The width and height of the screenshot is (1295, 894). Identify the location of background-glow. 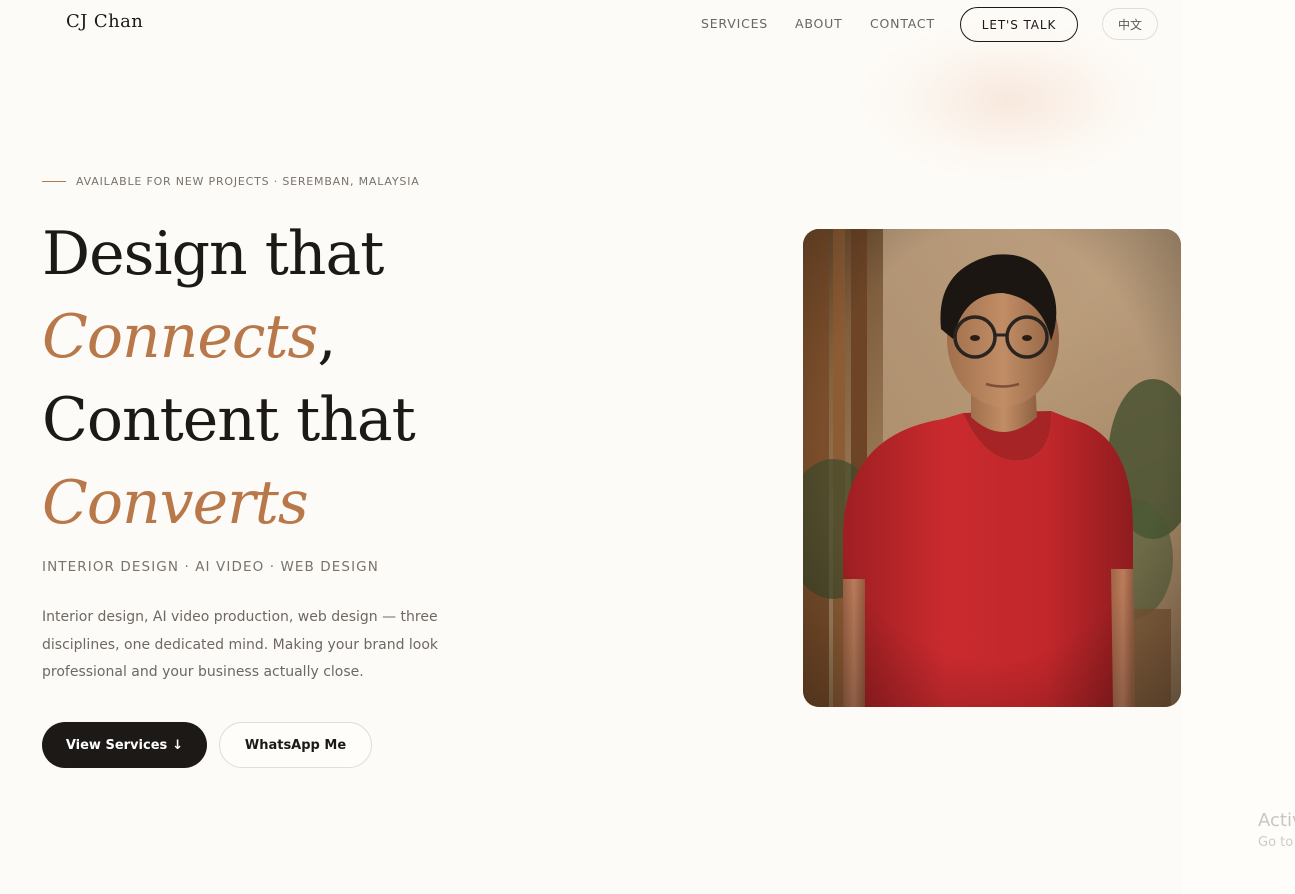
(1010, 100).